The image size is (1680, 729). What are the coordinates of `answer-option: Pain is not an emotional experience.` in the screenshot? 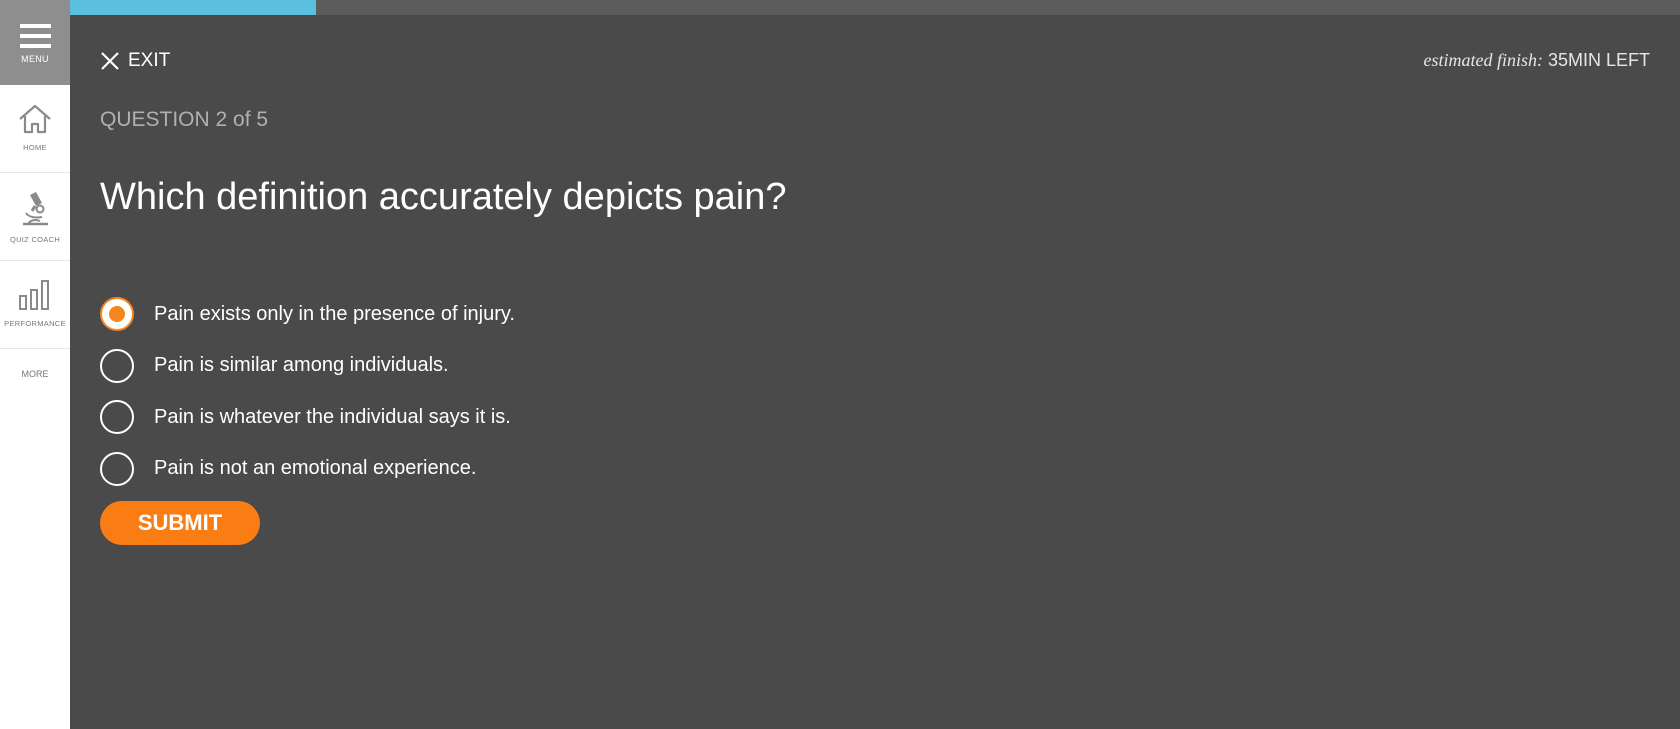 It's located at (307, 469).